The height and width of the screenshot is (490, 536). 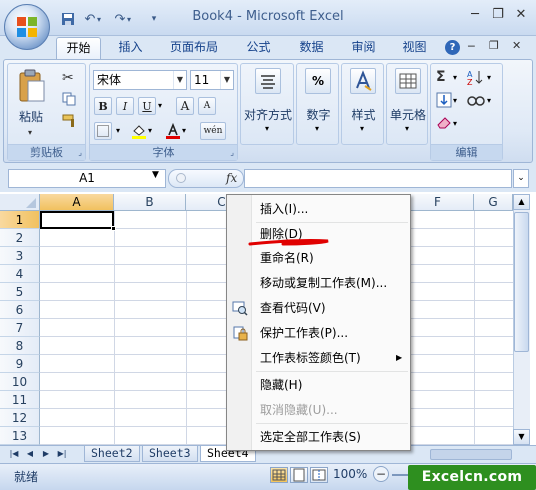 What do you see at coordinates (20, 364) in the screenshot?
I see `row-header: 9` at bounding box center [20, 364].